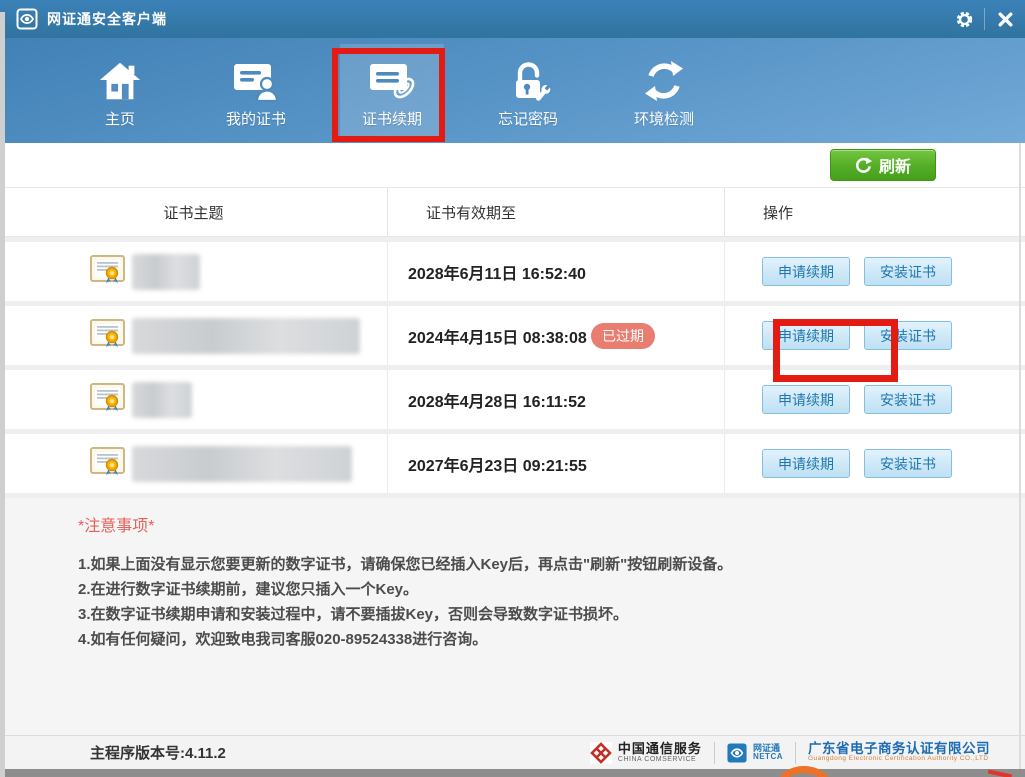  I want to click on logo-name-en: CHINA COMSERVICE, so click(657, 759).